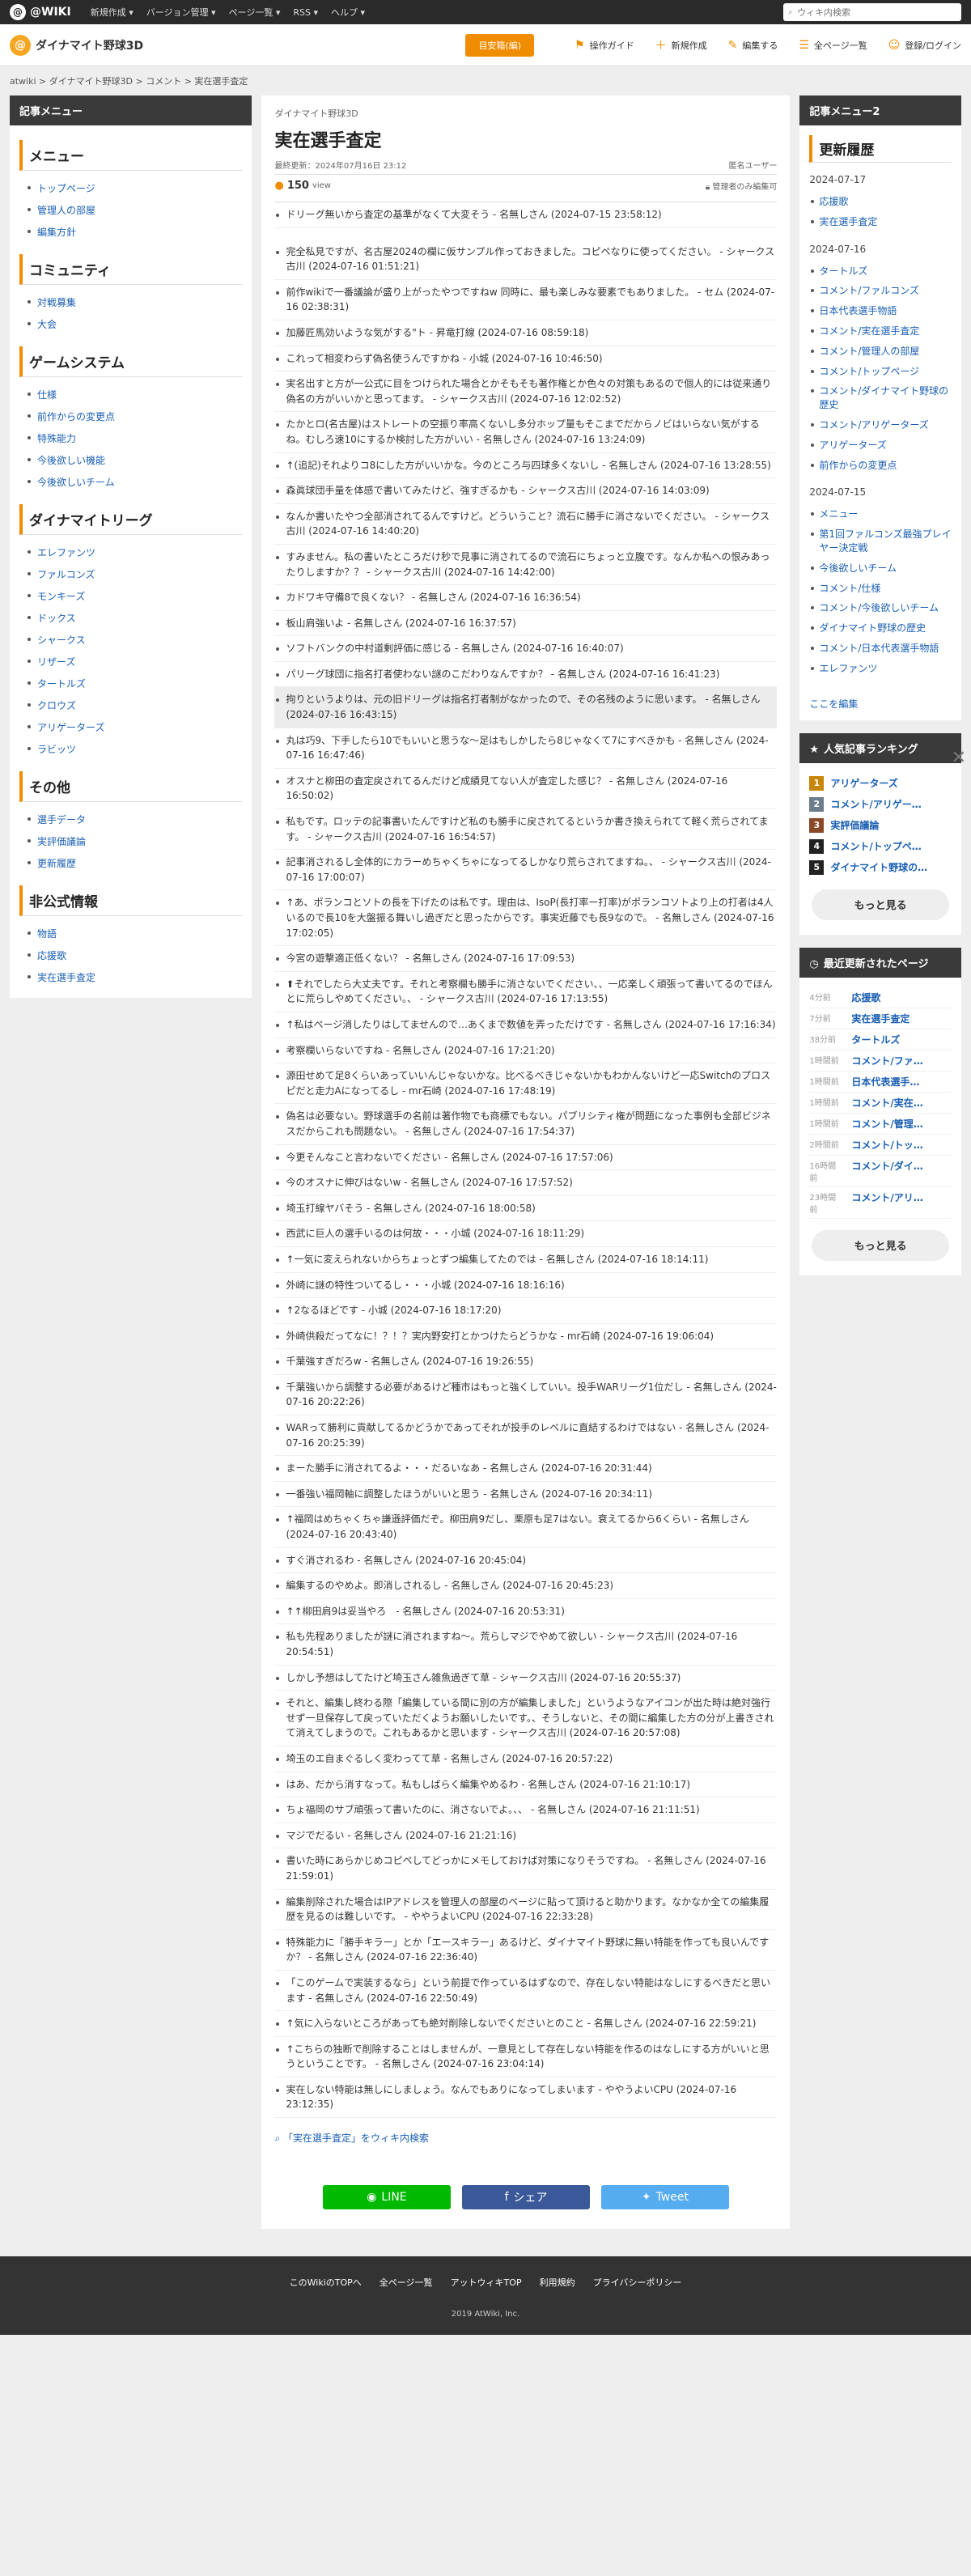  Describe the element at coordinates (348, 12) in the screenshot. I see `topnav-help: ヘルプ ▾` at that location.